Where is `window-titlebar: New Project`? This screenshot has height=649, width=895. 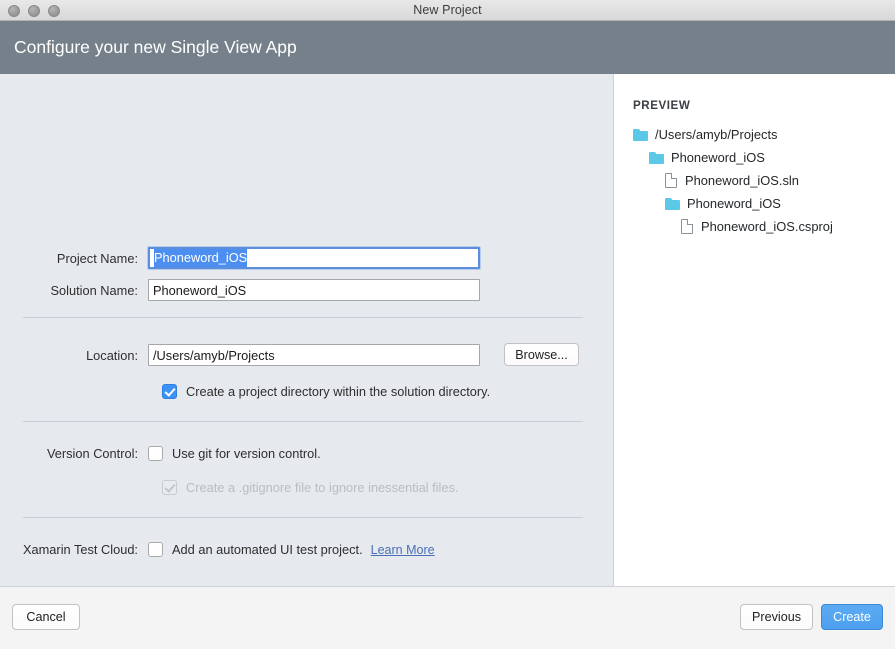
window-titlebar: New Project is located at coordinates (447, 10).